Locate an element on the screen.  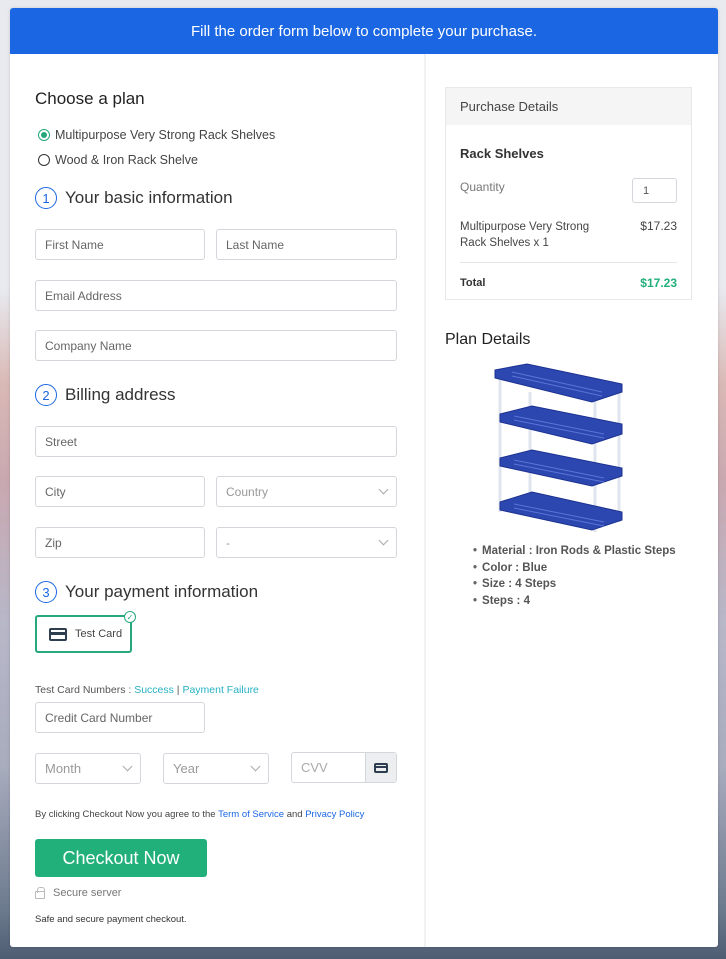
quantity-input: 1 is located at coordinates (654, 190).